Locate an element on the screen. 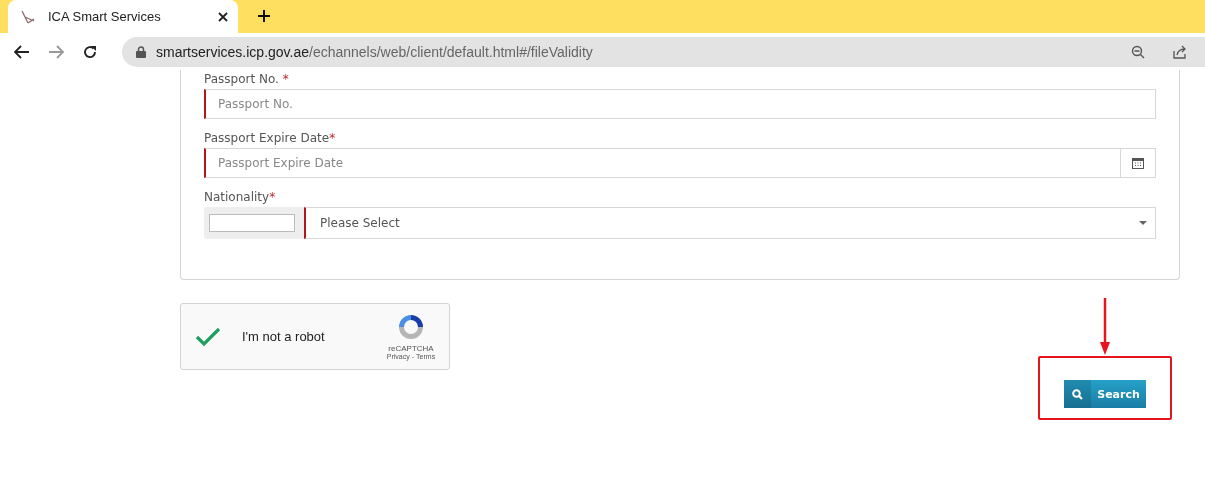 This screenshot has width=1205, height=484. plus-icon is located at coordinates (264, 16).